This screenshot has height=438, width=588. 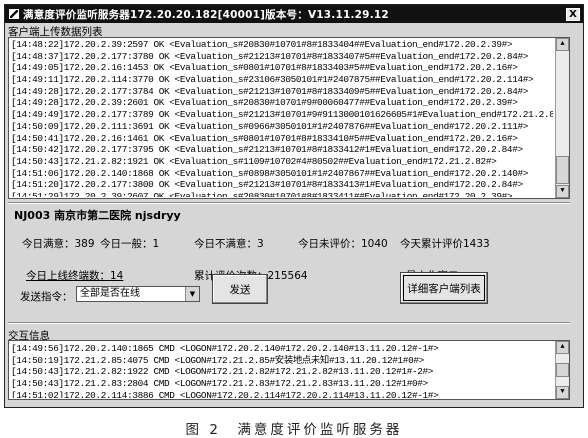 I want to click on today-total: 今天累计评价1433, so click(x=445, y=244).